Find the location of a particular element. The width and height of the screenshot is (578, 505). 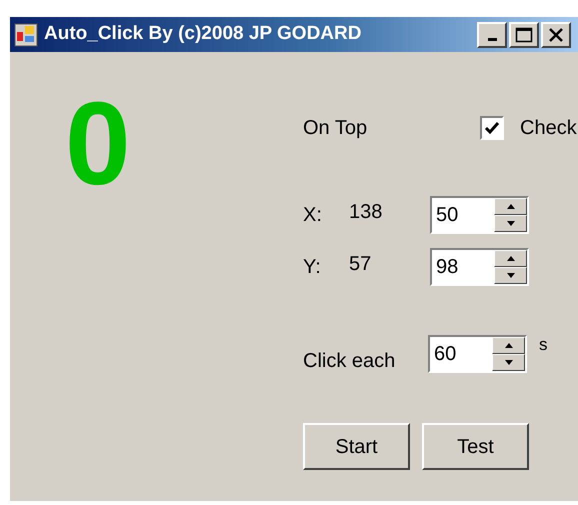

coordinate-label: X: is located at coordinates (313, 215).